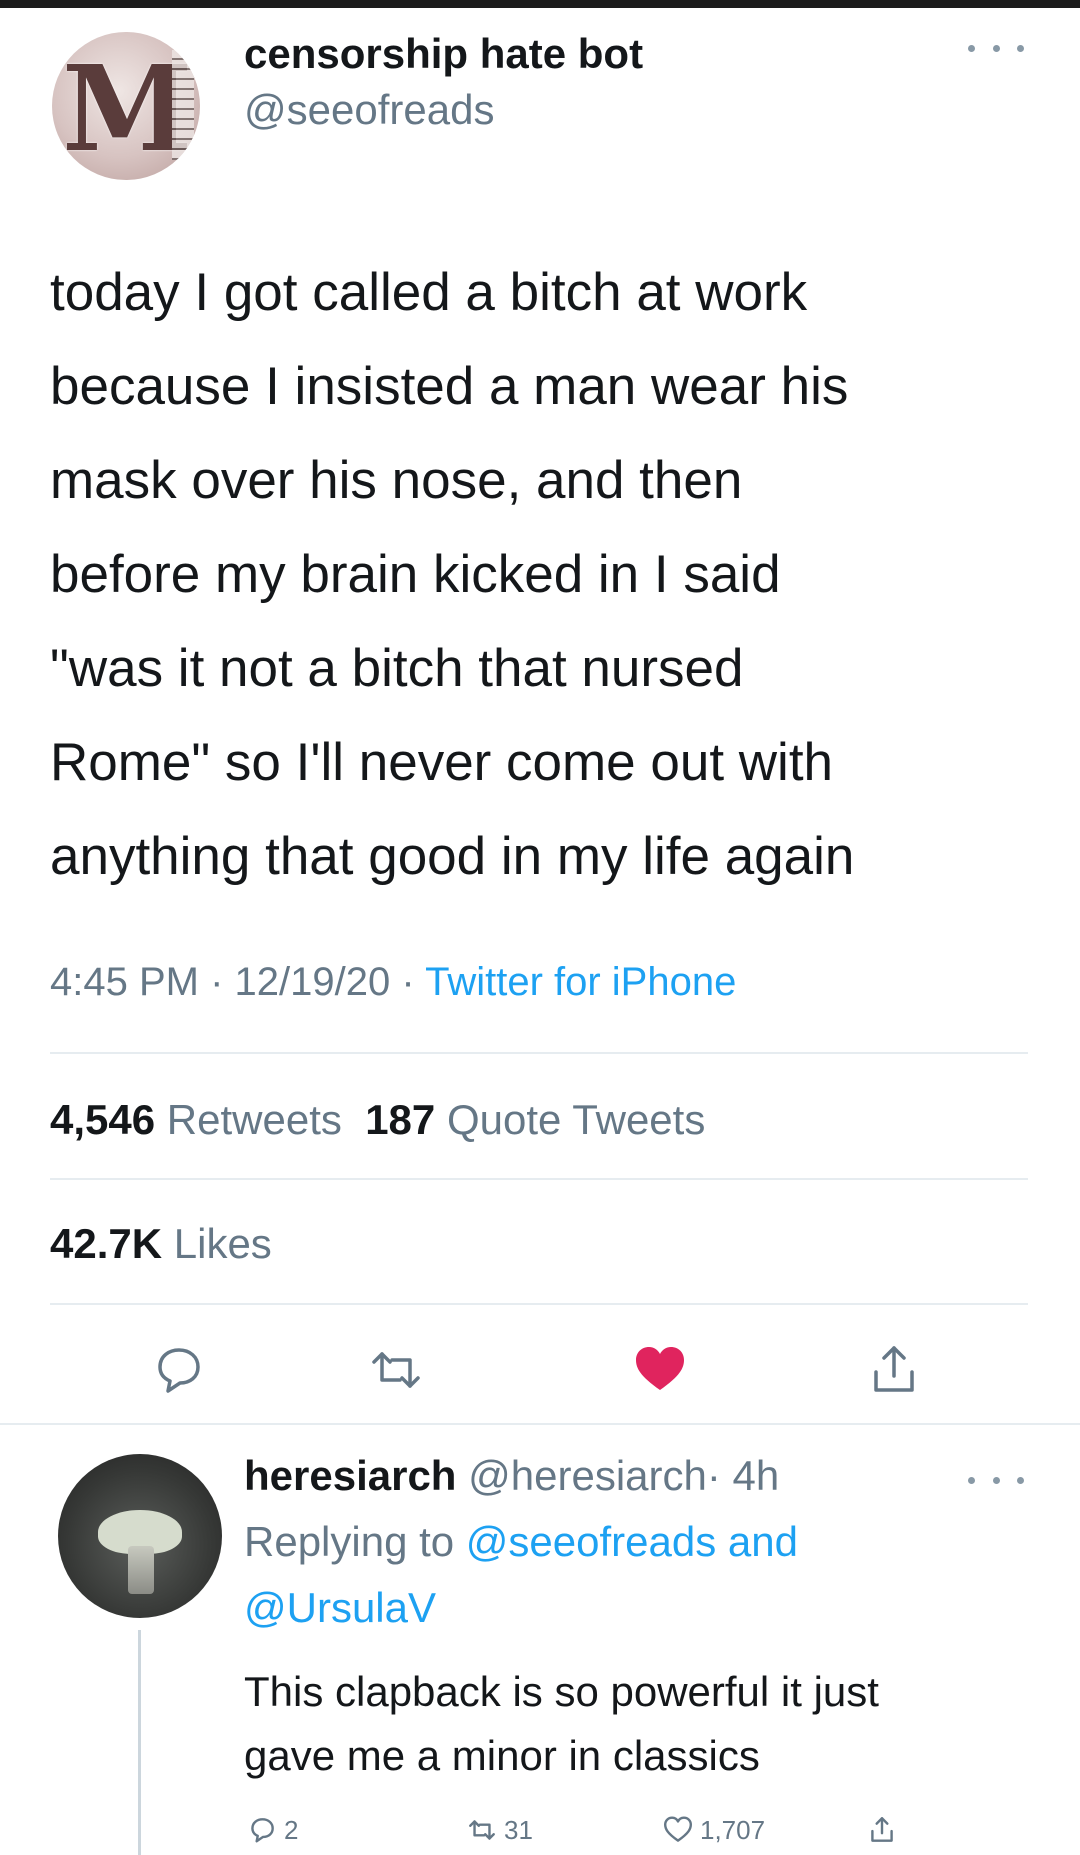 This screenshot has width=1080, height=1855. What do you see at coordinates (397, 668) in the screenshot?
I see `tweet-text-line: "was it not a bitch that nursed` at bounding box center [397, 668].